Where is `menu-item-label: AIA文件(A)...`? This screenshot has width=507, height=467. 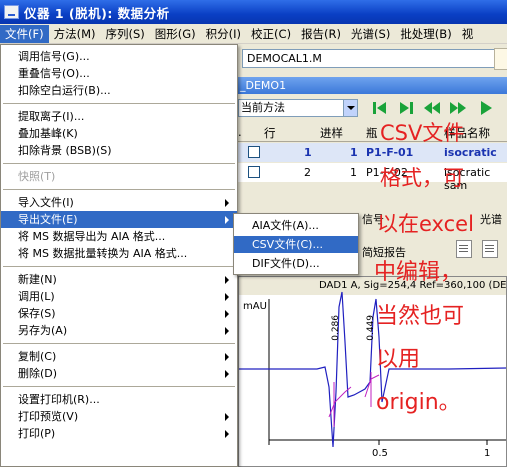
menu-item-label: AIA文件(A)... is located at coordinates (285, 225).